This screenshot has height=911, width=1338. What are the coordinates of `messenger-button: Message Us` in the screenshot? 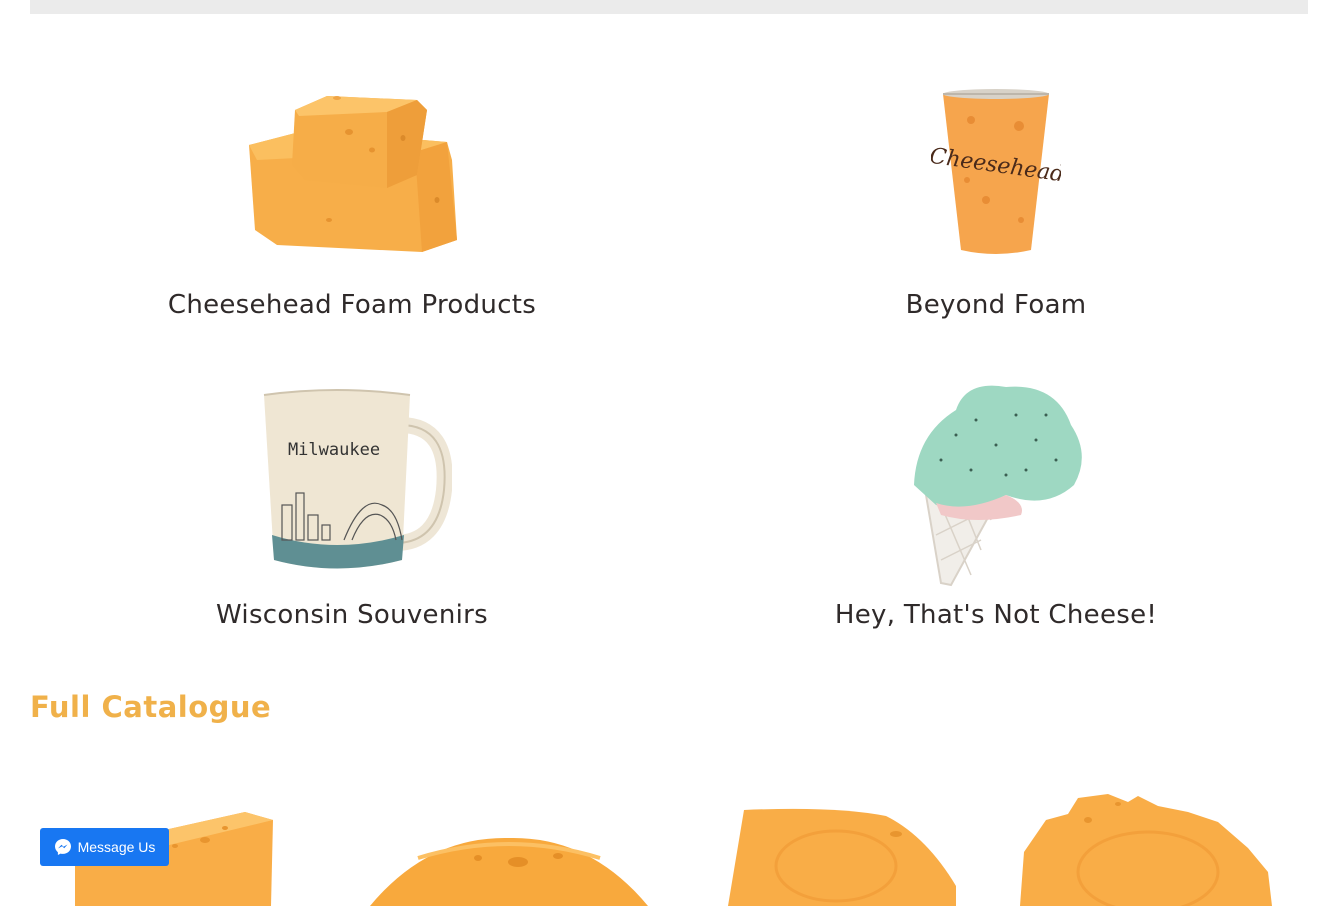 It's located at (104, 847).